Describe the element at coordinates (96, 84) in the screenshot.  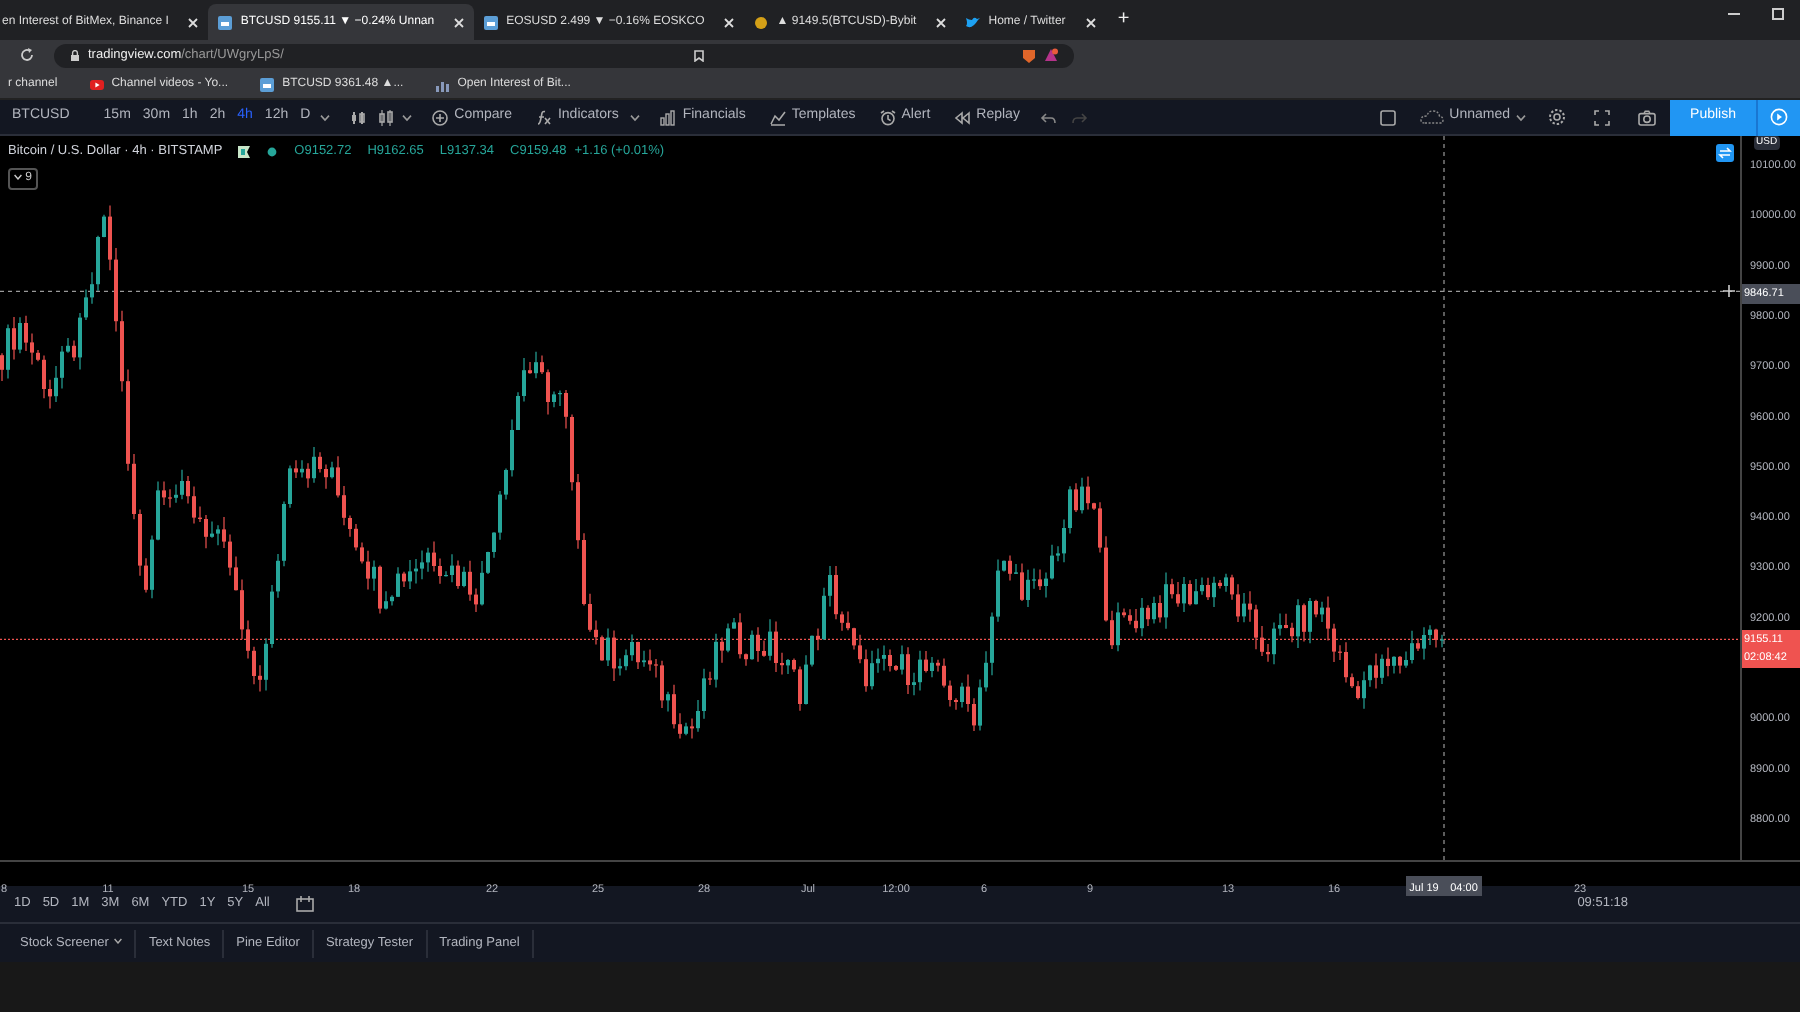
I see `video-icon` at that location.